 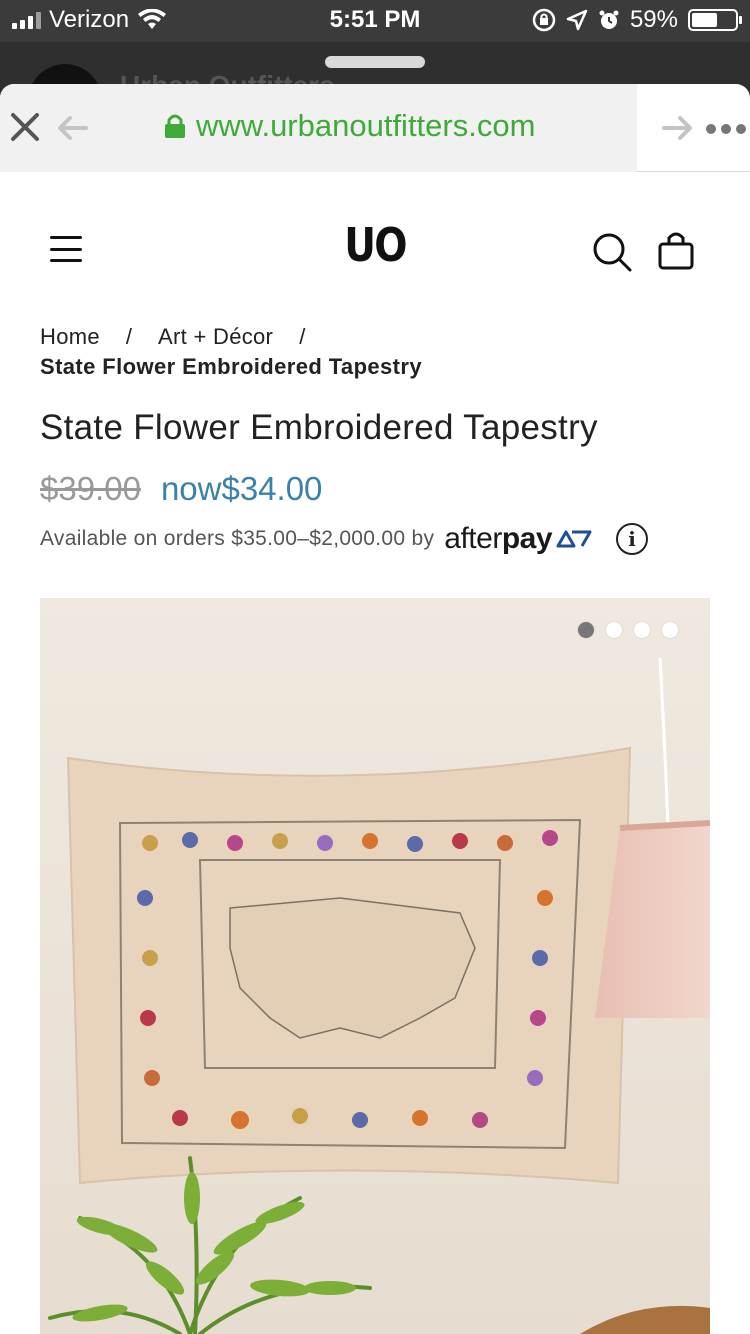 I want to click on afterpay-arrows-icon, so click(x=574, y=539).